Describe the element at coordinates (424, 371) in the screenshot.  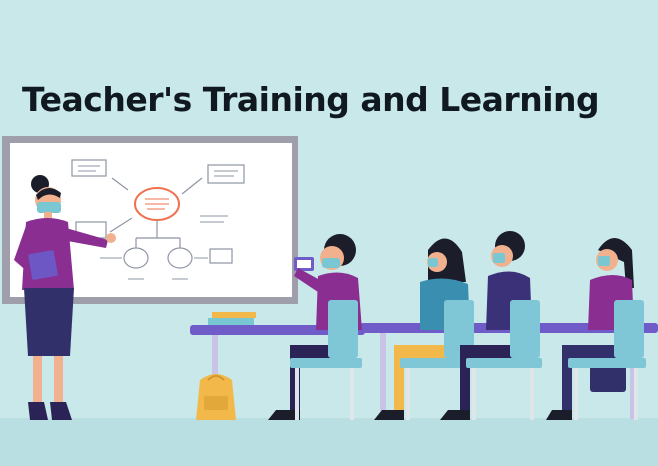
I see `desk-row` at that location.